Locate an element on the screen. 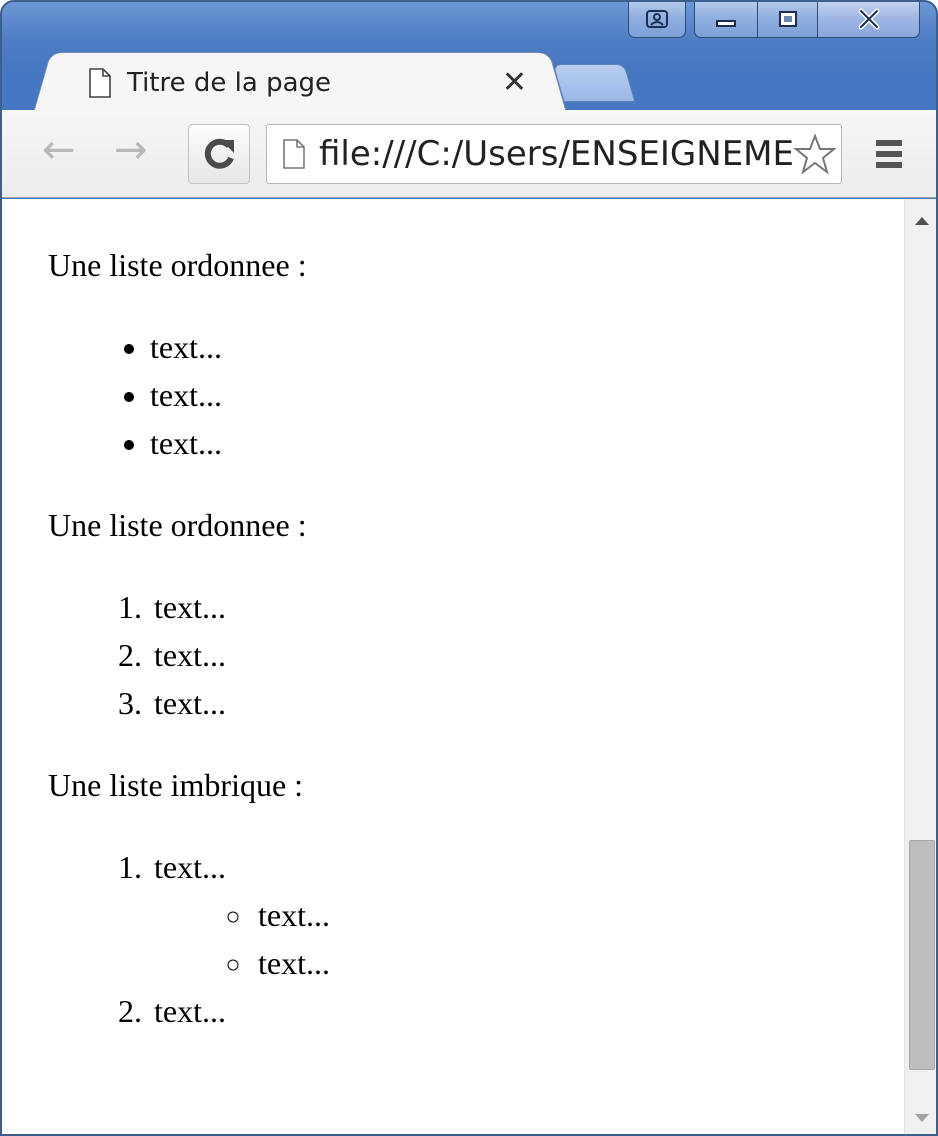 Image resolution: width=938 pixels, height=1136 pixels. maximize-button is located at coordinates (788, 20).